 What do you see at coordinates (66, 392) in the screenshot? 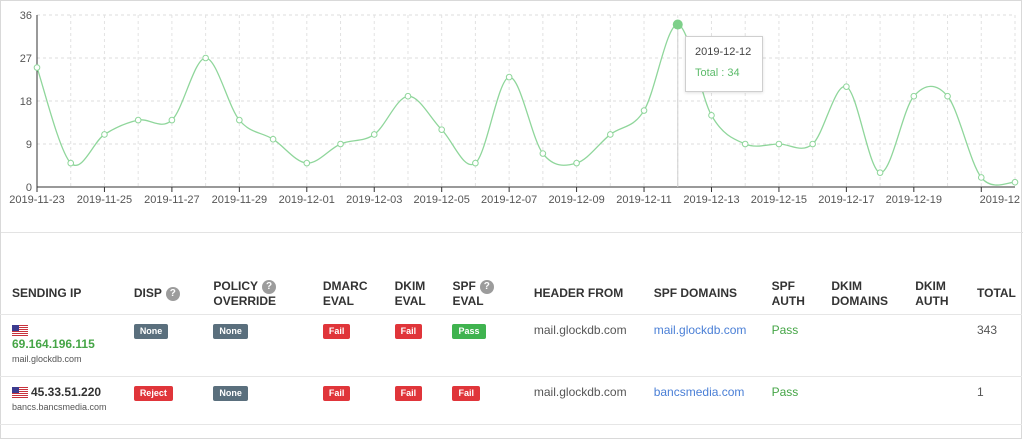
I see `sending-ip: 45.33.51.220` at bounding box center [66, 392].